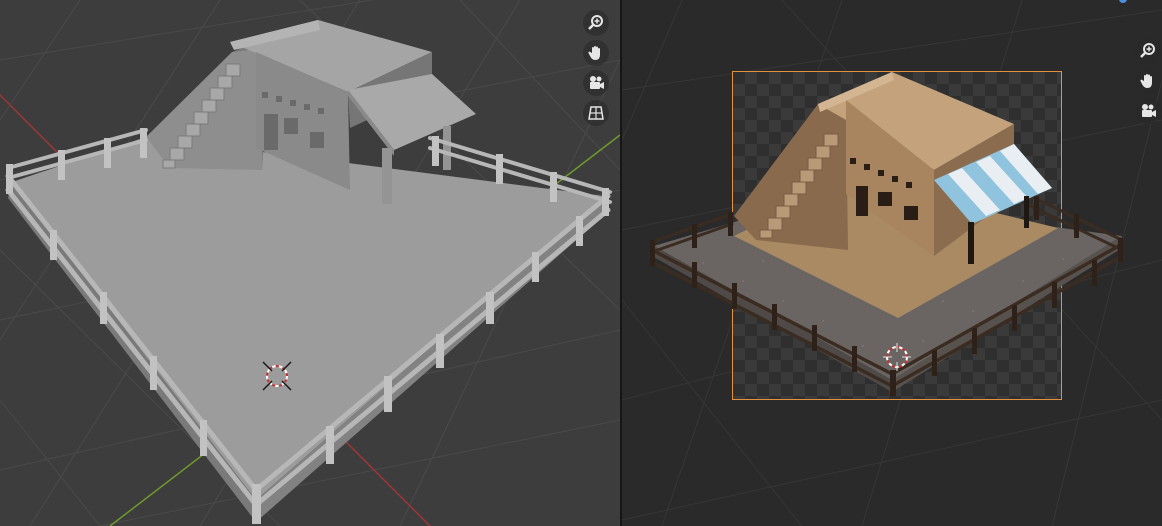 The height and width of the screenshot is (526, 1162). Describe the element at coordinates (596, 113) in the screenshot. I see `grid-ortho-icon` at that location.